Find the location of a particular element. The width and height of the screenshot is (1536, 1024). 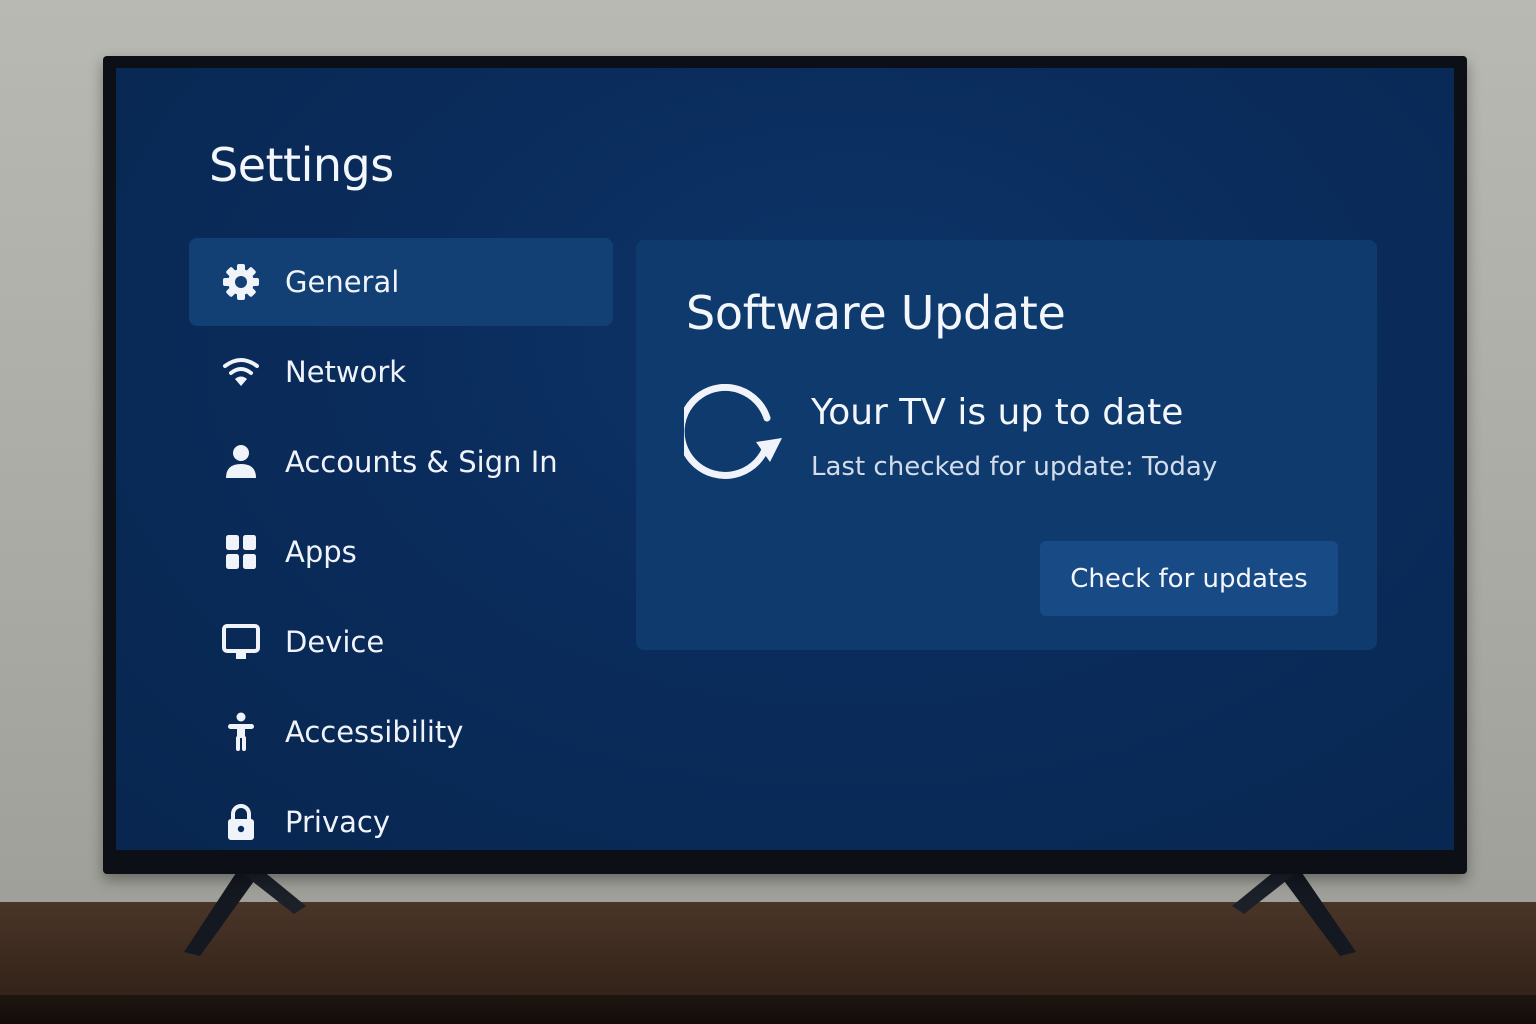

sidebar-item-general: General is located at coordinates (401, 282).